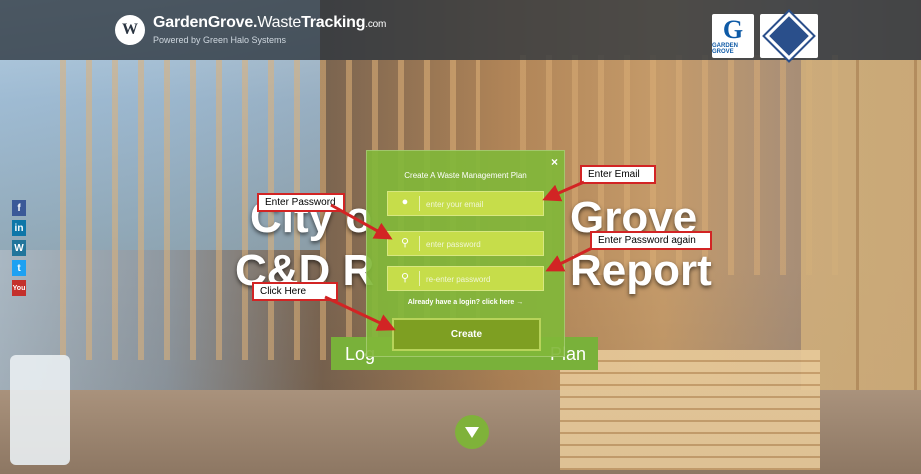 The width and height of the screenshot is (921, 474). I want to click on chevron-down-icon, so click(472, 432).